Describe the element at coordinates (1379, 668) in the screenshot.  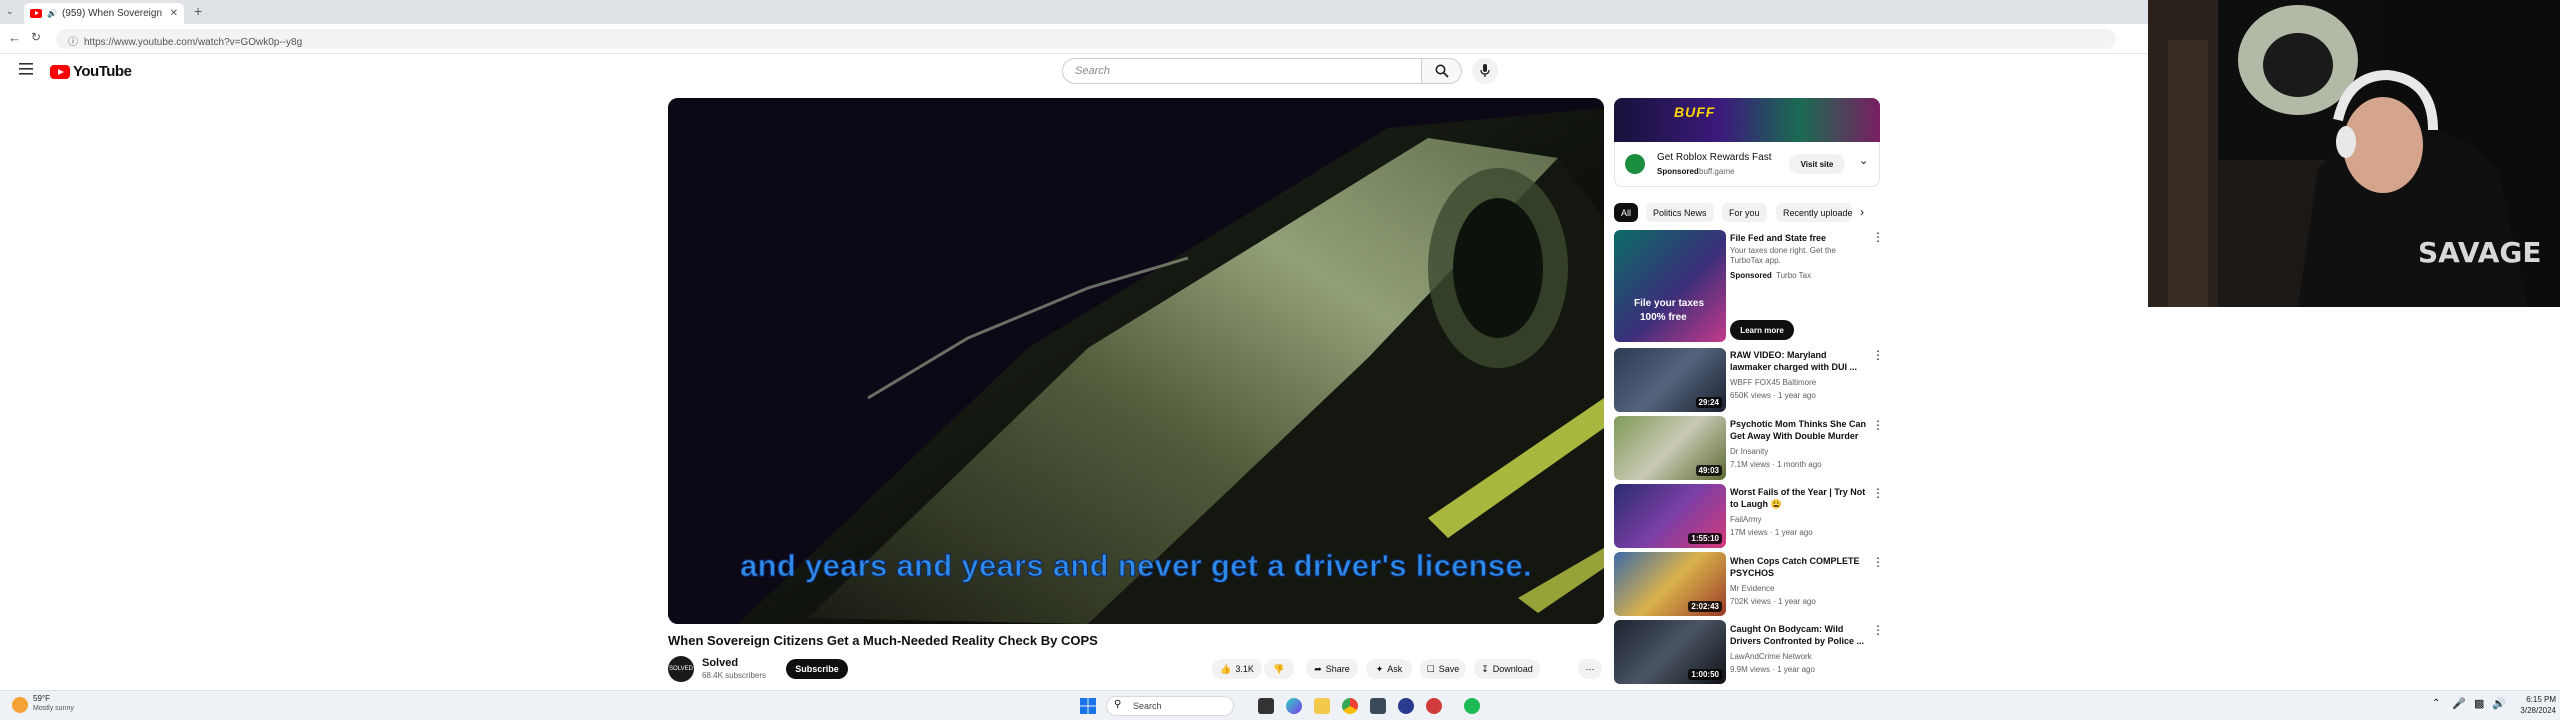
I see `sparkle-icon: ✦` at that location.